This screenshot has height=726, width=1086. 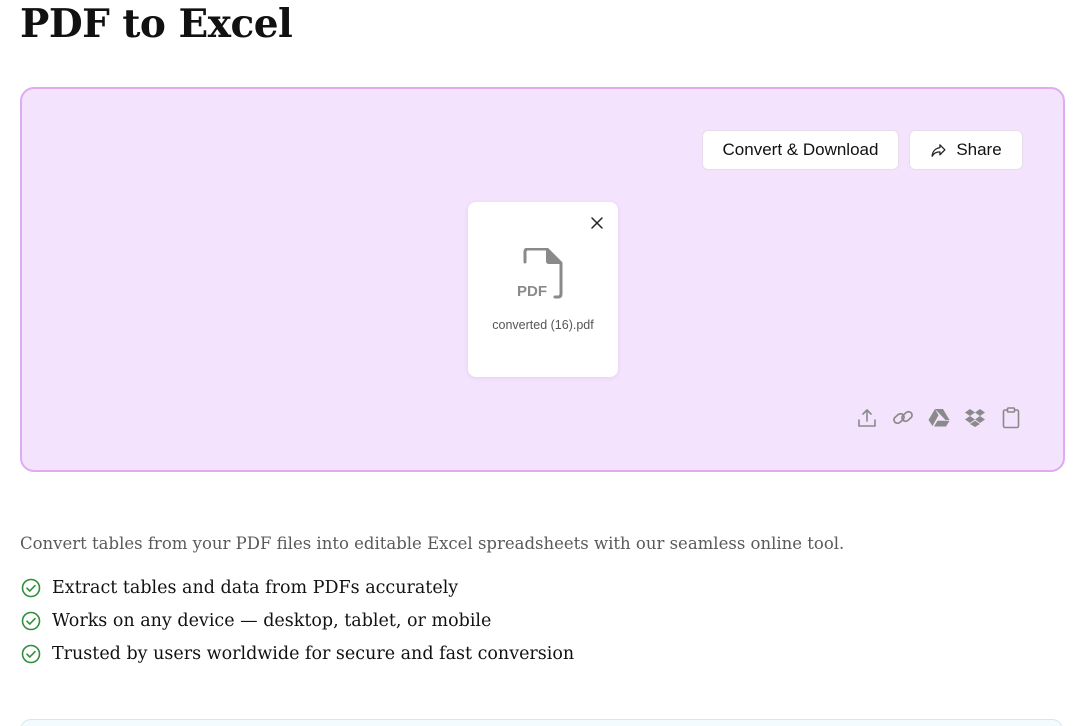 What do you see at coordinates (979, 149) in the screenshot?
I see `share-label: Share` at bounding box center [979, 149].